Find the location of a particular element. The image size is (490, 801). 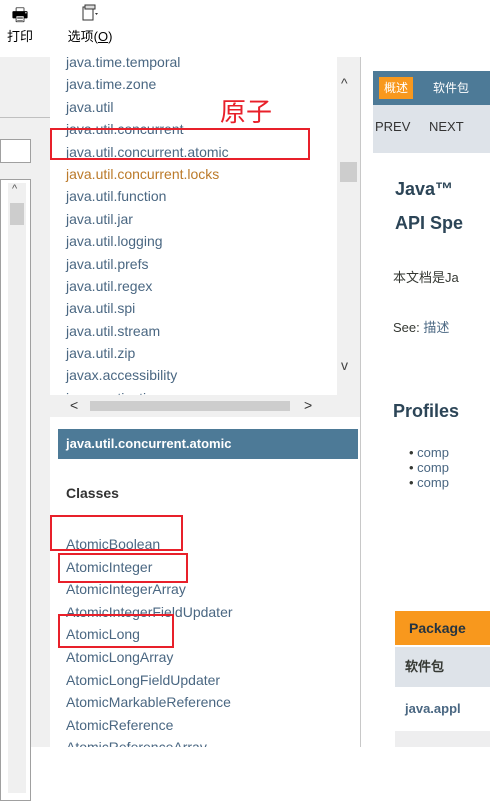

package-link: java.util is located at coordinates (147, 107).